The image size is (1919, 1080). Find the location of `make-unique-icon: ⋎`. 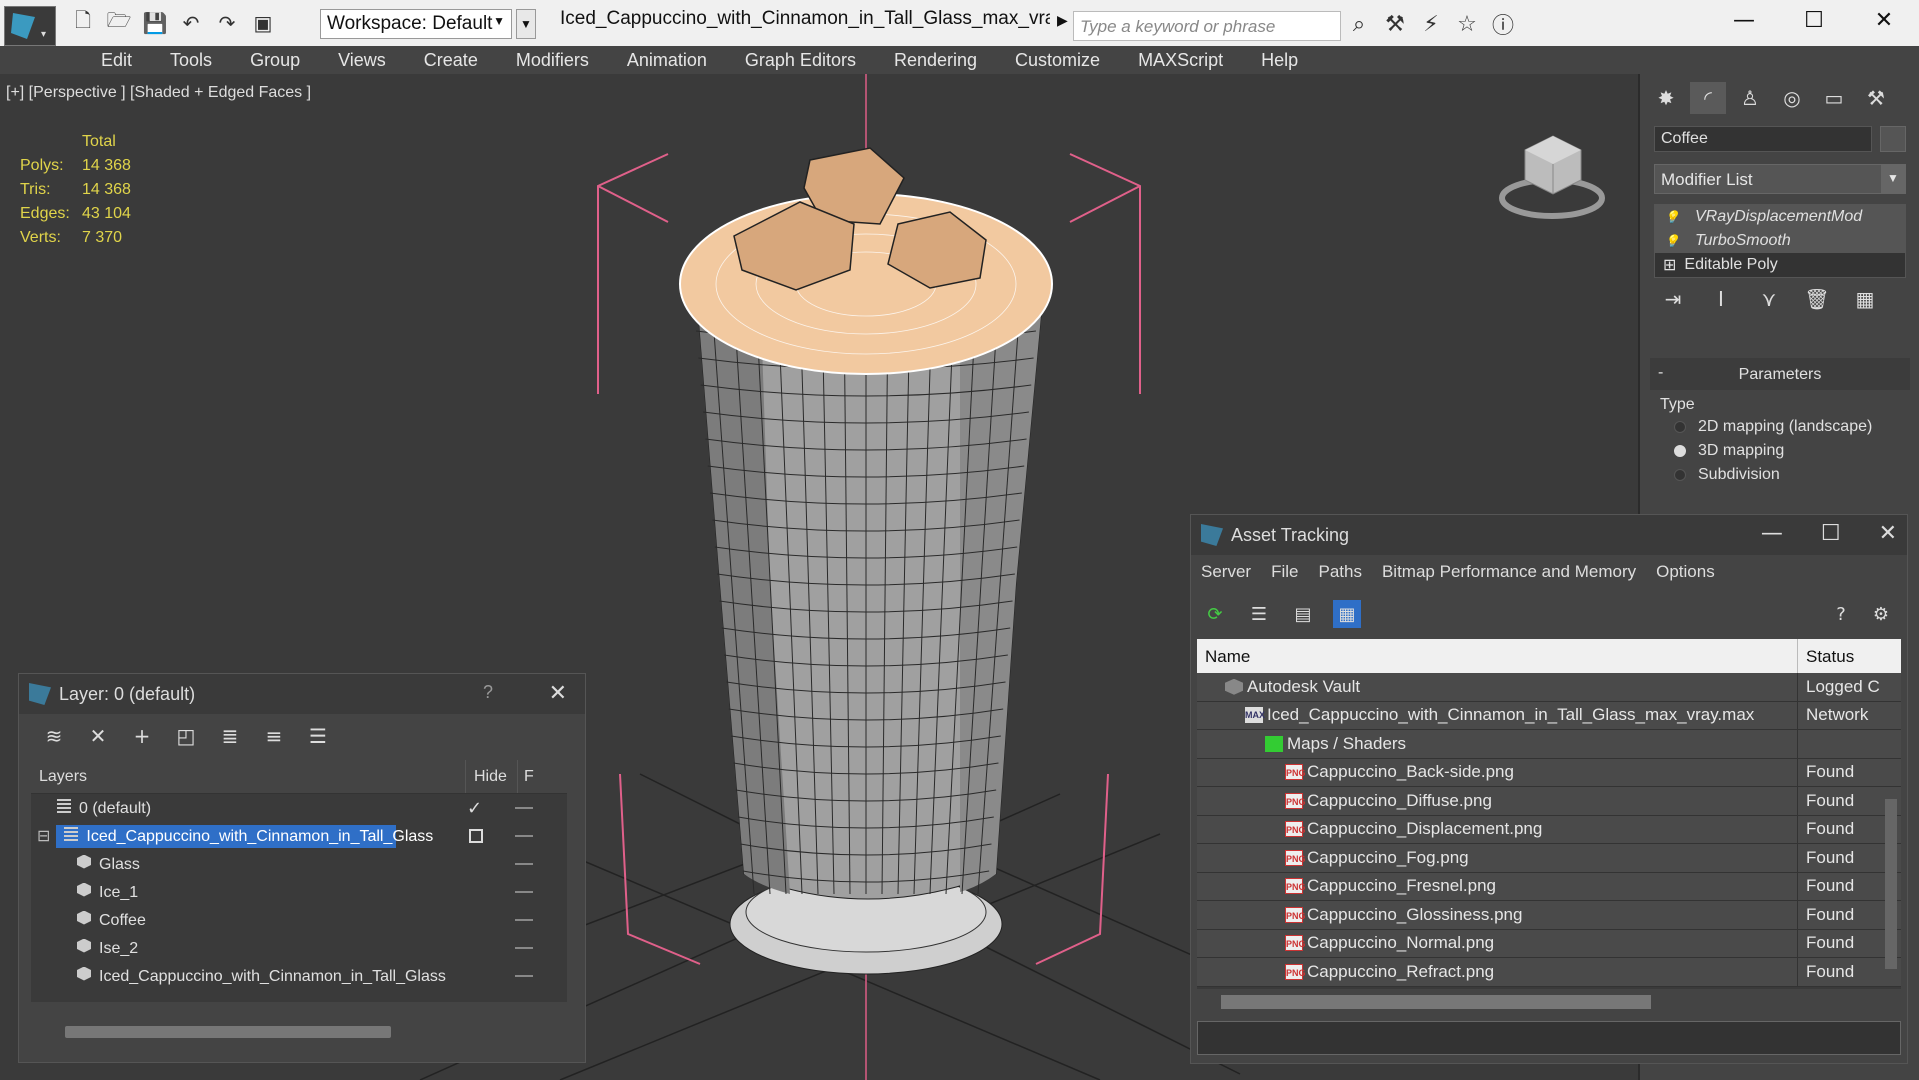

make-unique-icon: ⋎ is located at coordinates (1769, 299).